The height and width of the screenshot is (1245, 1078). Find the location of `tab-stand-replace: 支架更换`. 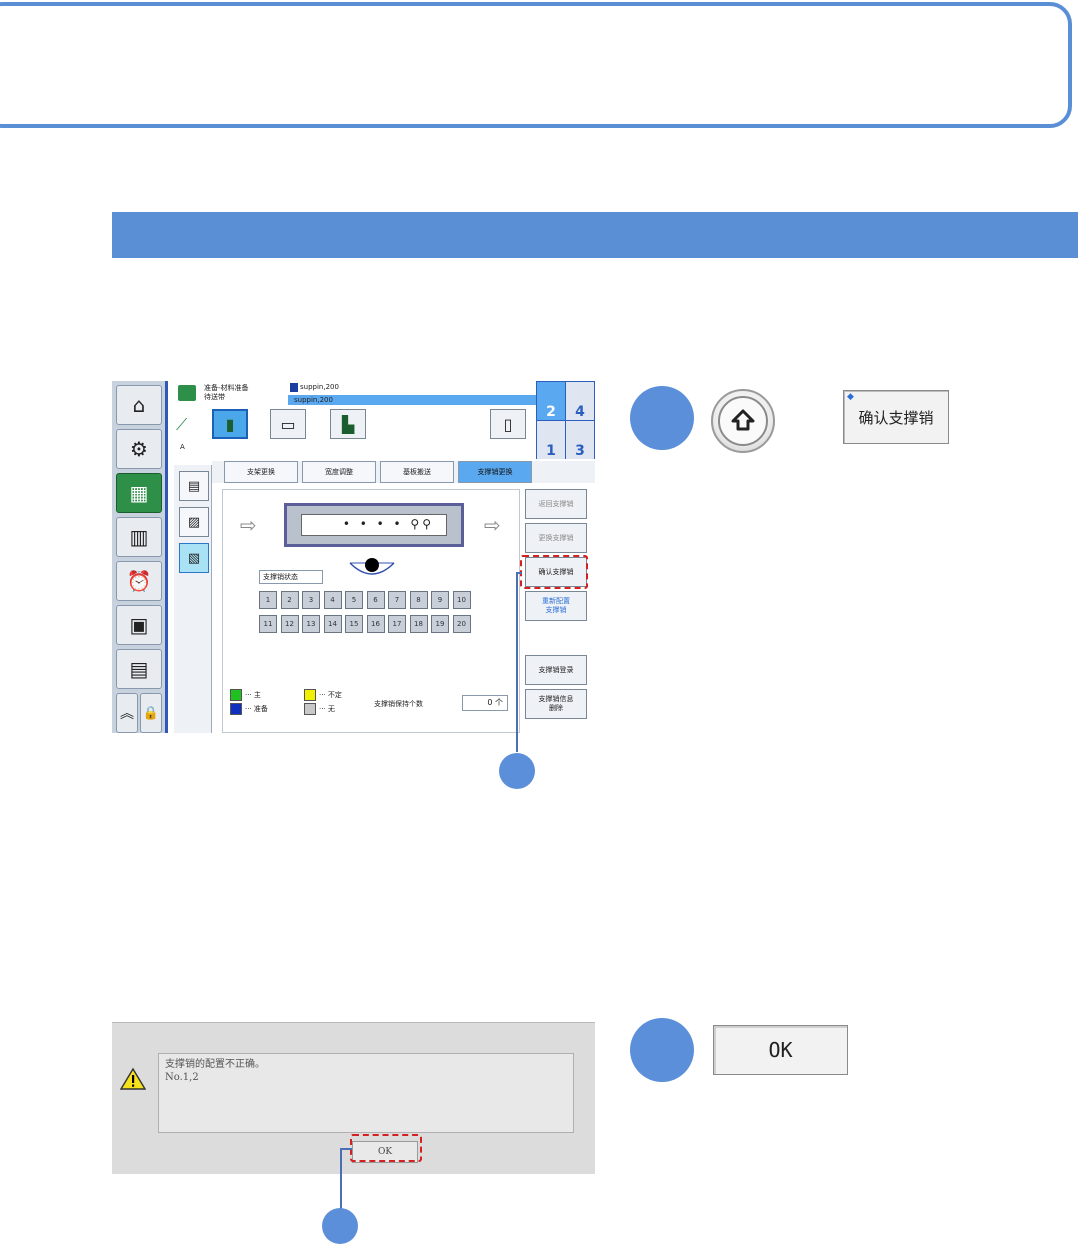

tab-stand-replace: 支架更换 is located at coordinates (261, 472).